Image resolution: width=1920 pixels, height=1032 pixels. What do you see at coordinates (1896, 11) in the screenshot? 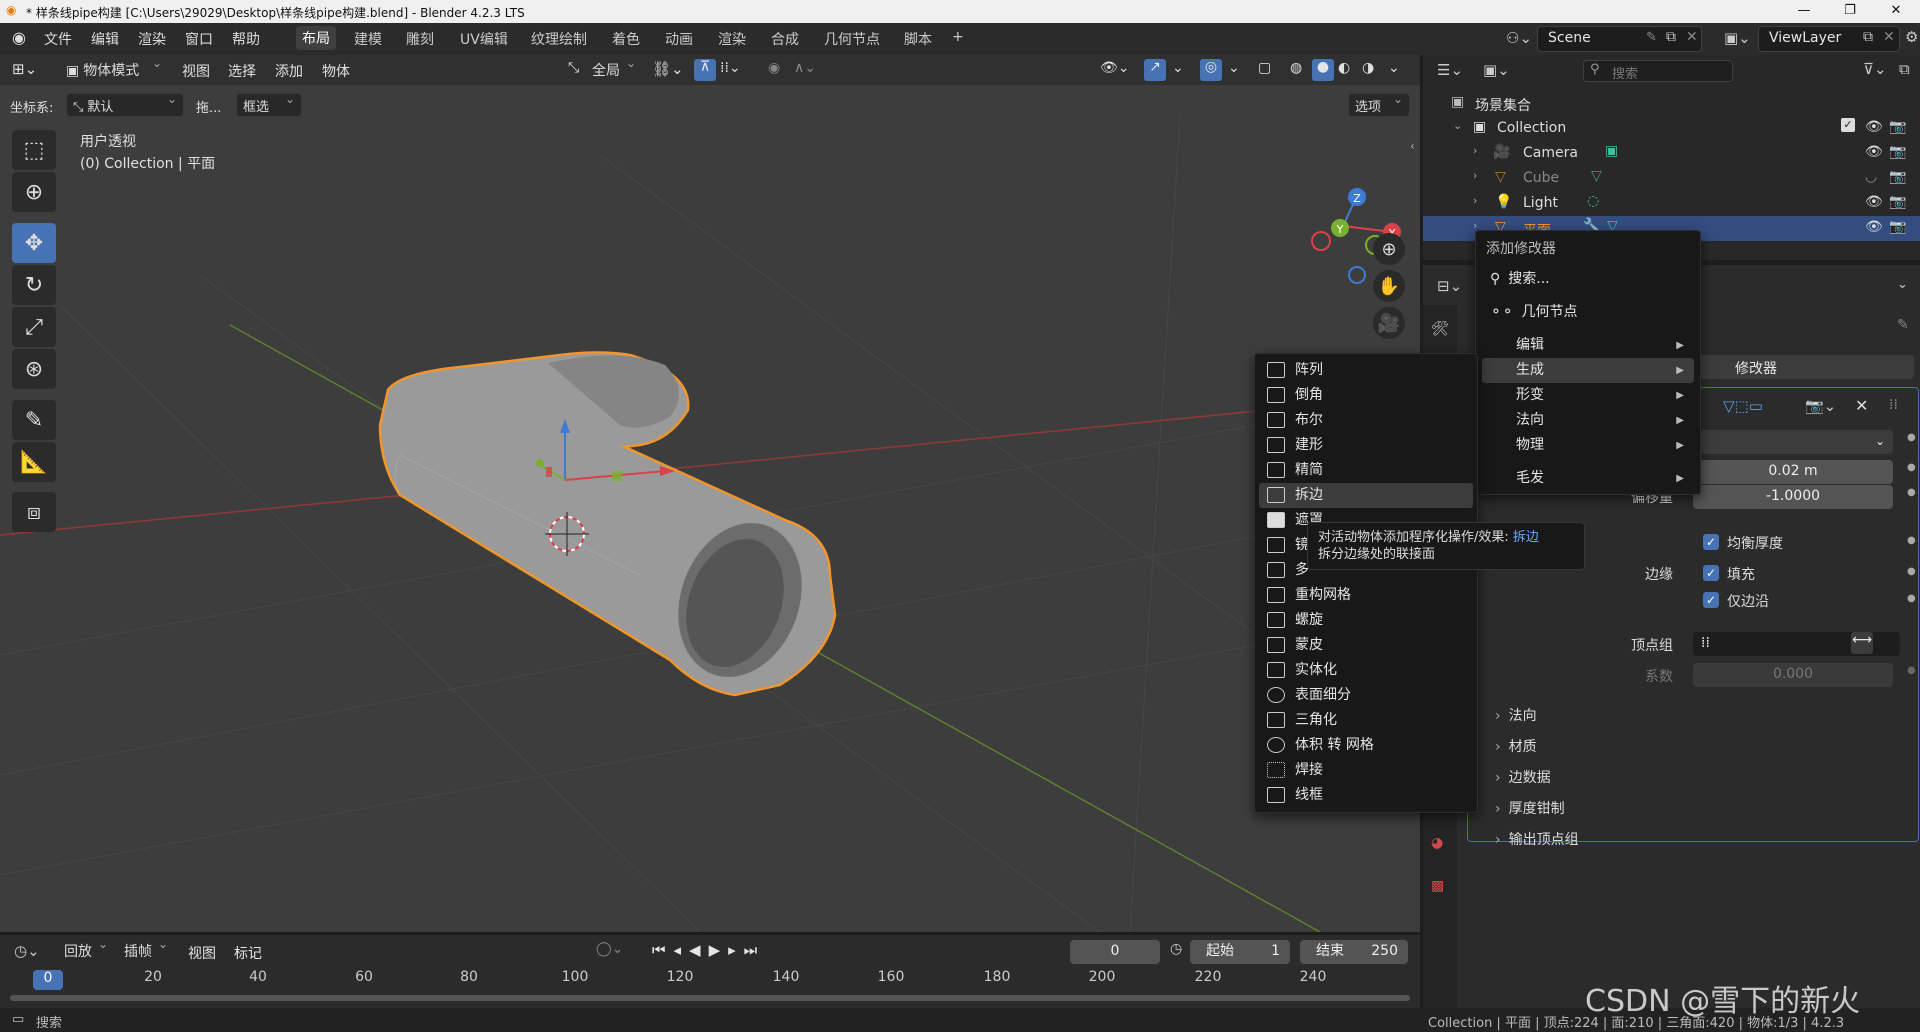
I see `close-button: ✕` at bounding box center [1896, 11].